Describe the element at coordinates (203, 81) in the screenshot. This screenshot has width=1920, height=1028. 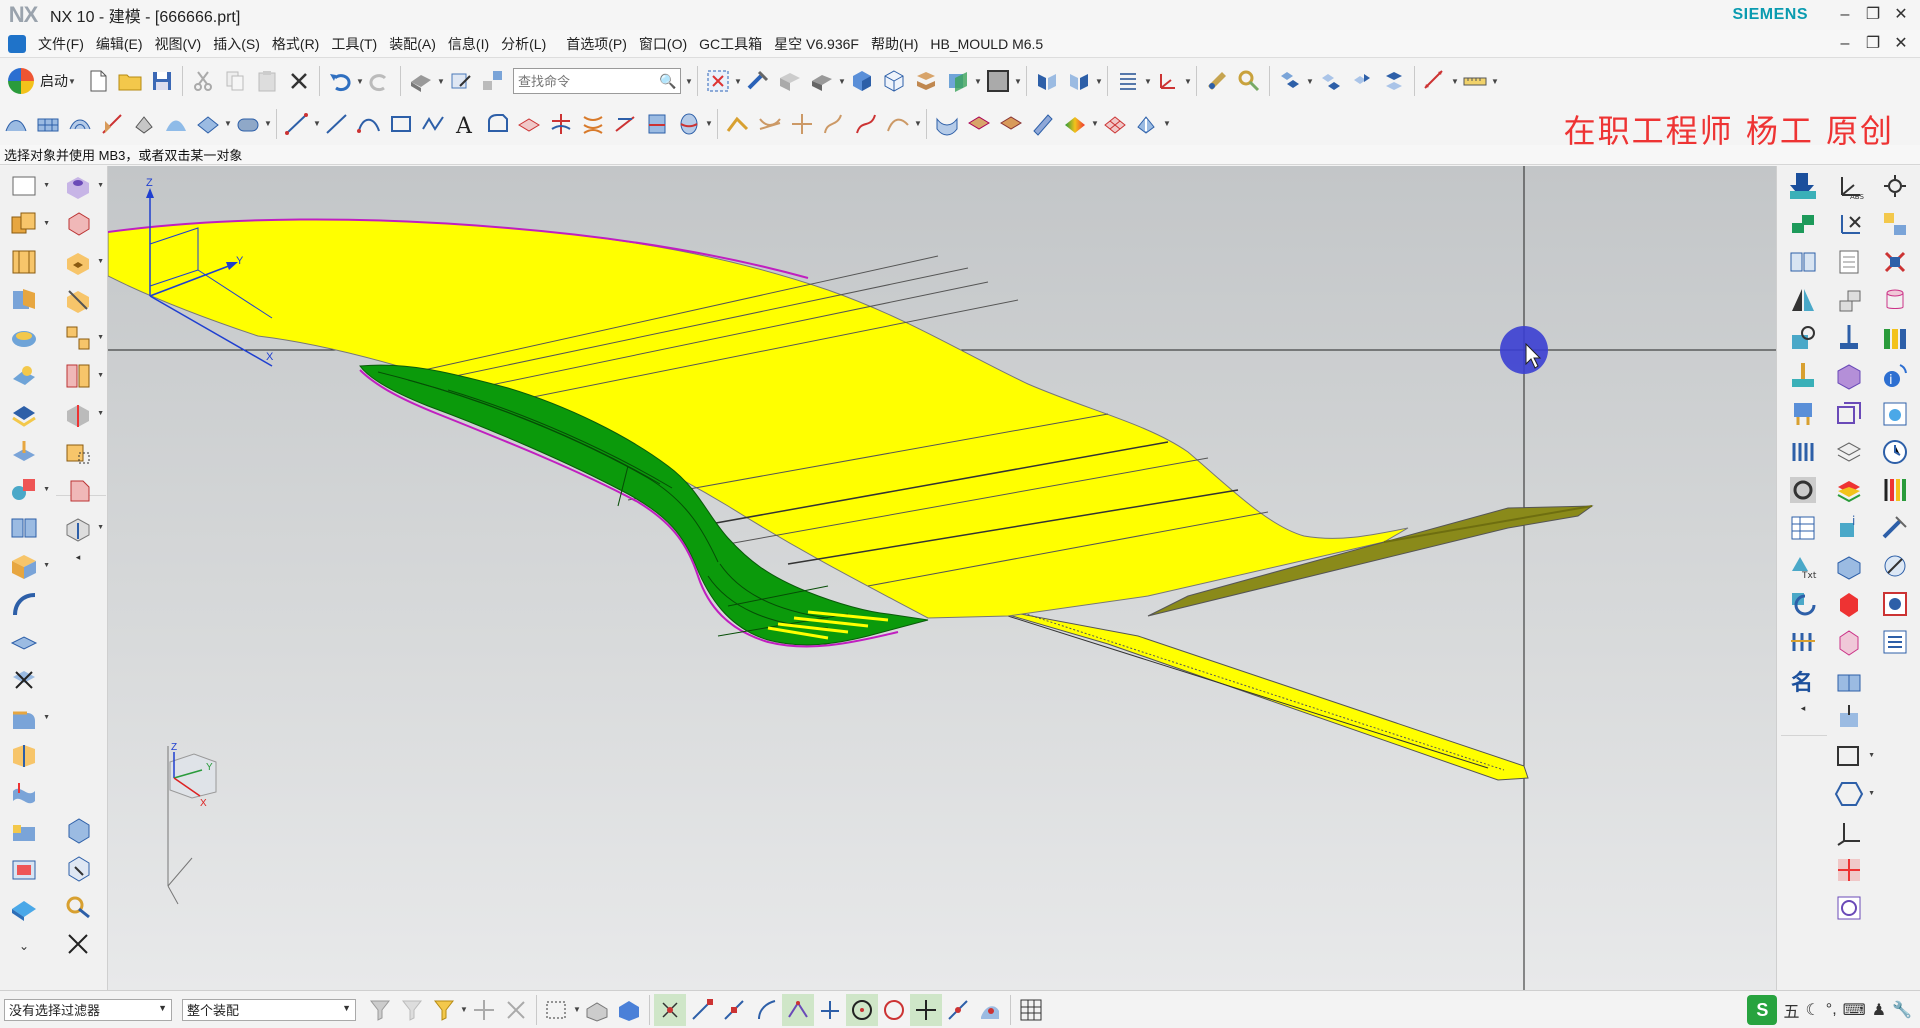
I see `cut-button` at that location.